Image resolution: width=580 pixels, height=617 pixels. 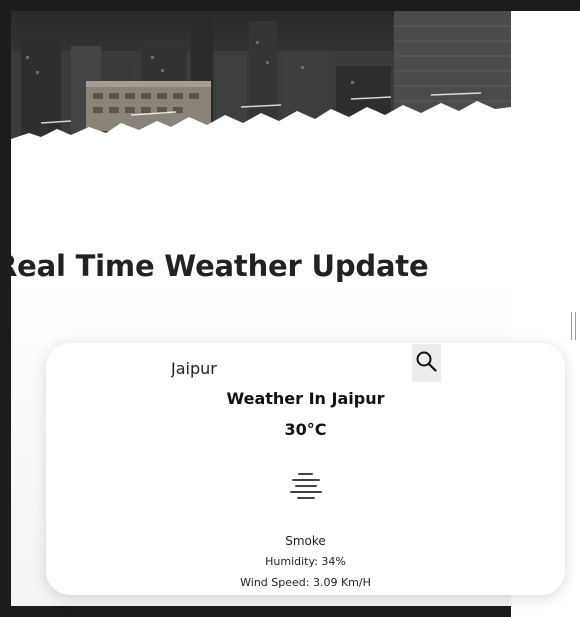 I want to click on search-icon, so click(x=426, y=361).